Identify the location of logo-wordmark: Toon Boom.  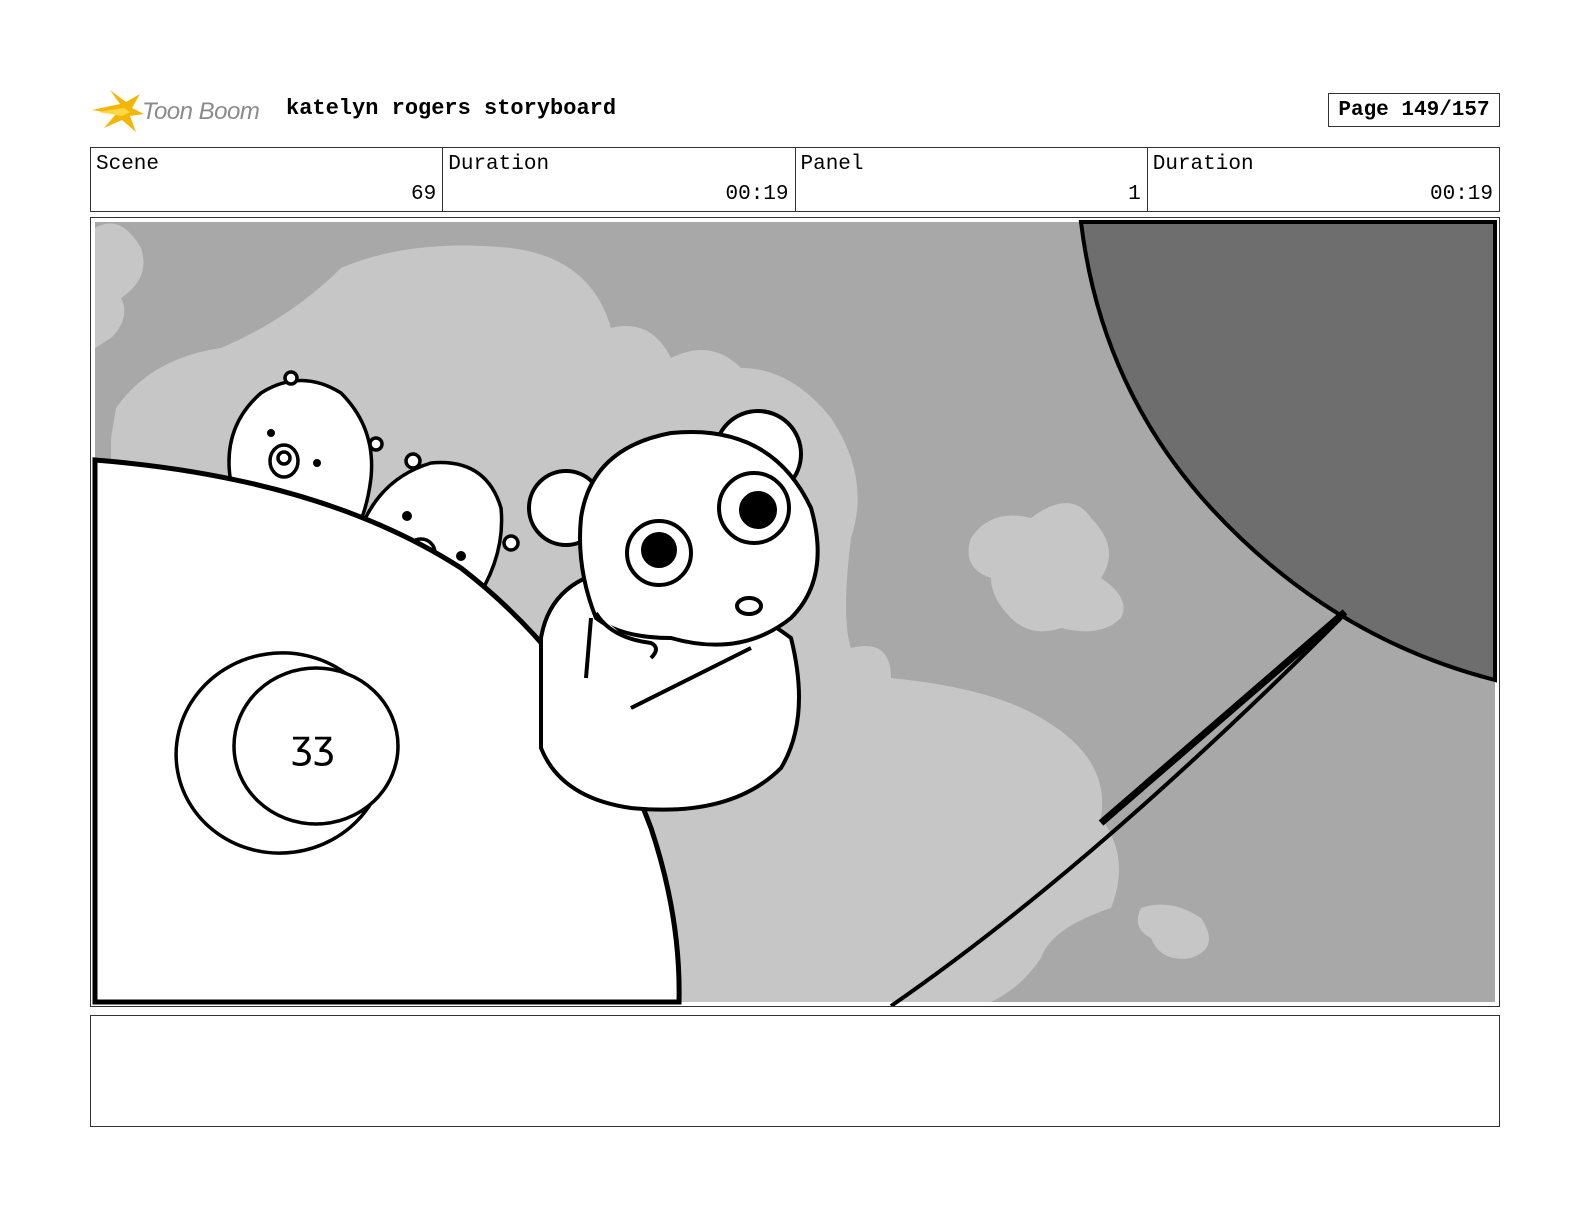
(201, 111).